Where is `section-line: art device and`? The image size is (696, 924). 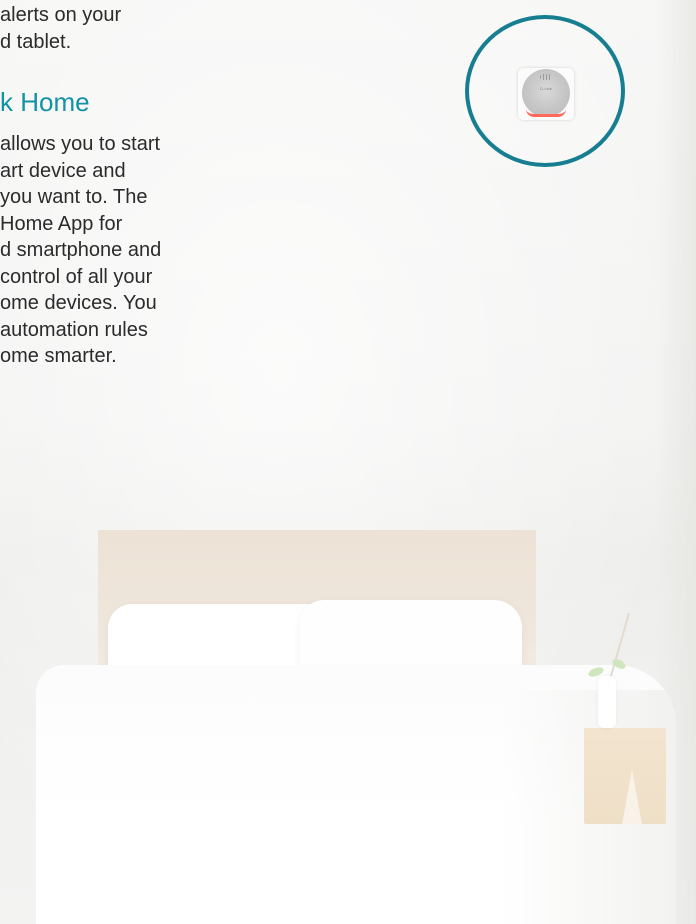
section-line: art device and is located at coordinates (63, 170).